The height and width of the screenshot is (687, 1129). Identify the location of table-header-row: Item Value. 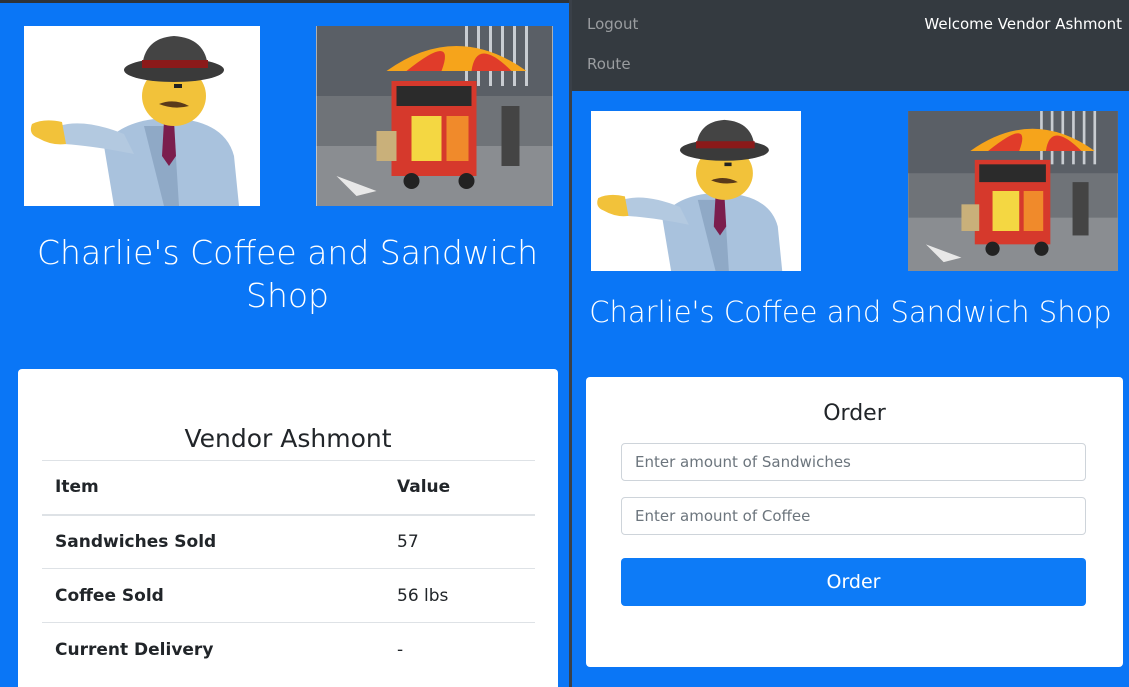
(288, 488).